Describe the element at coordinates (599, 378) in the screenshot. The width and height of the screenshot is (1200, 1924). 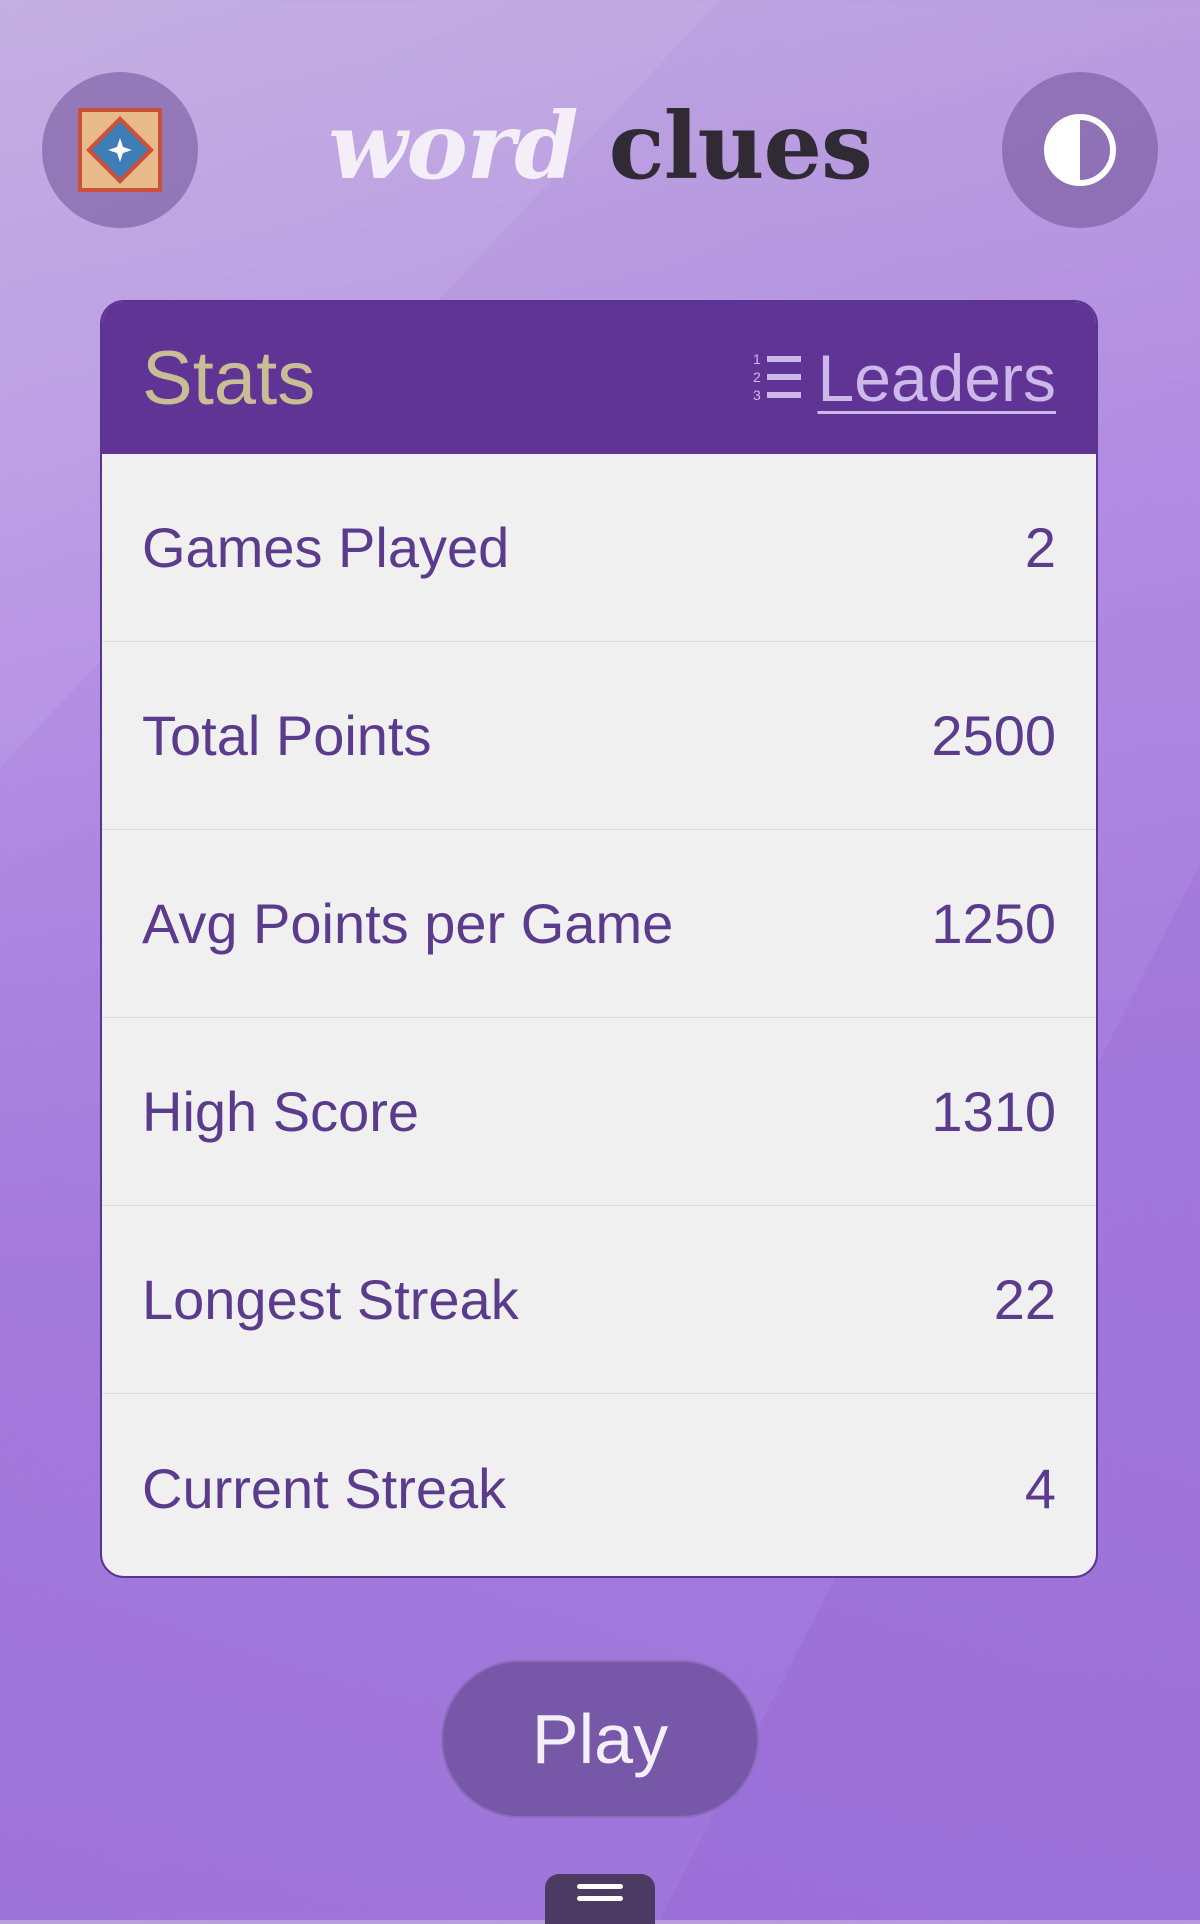
I see `stats-card-header: Stats 1 2 3 Leaders` at that location.